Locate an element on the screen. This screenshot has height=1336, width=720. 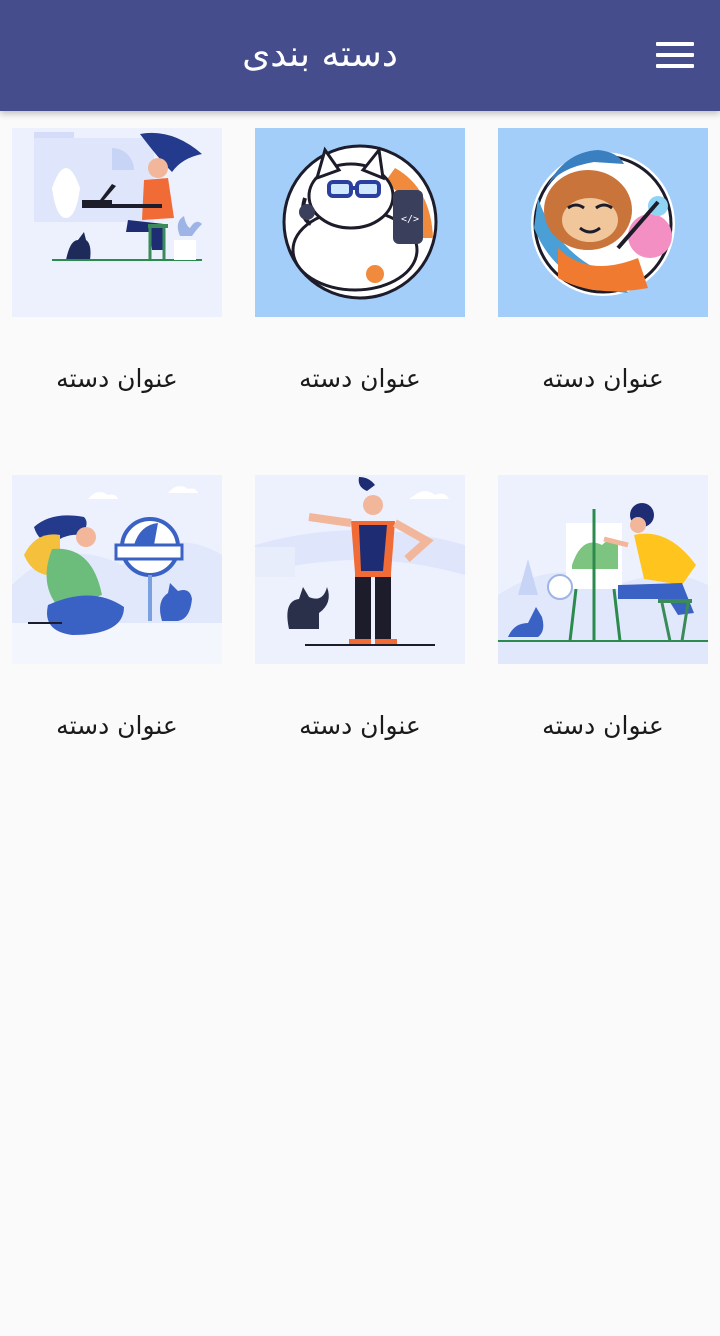
hiker-sign-icon is located at coordinates (117, 569).